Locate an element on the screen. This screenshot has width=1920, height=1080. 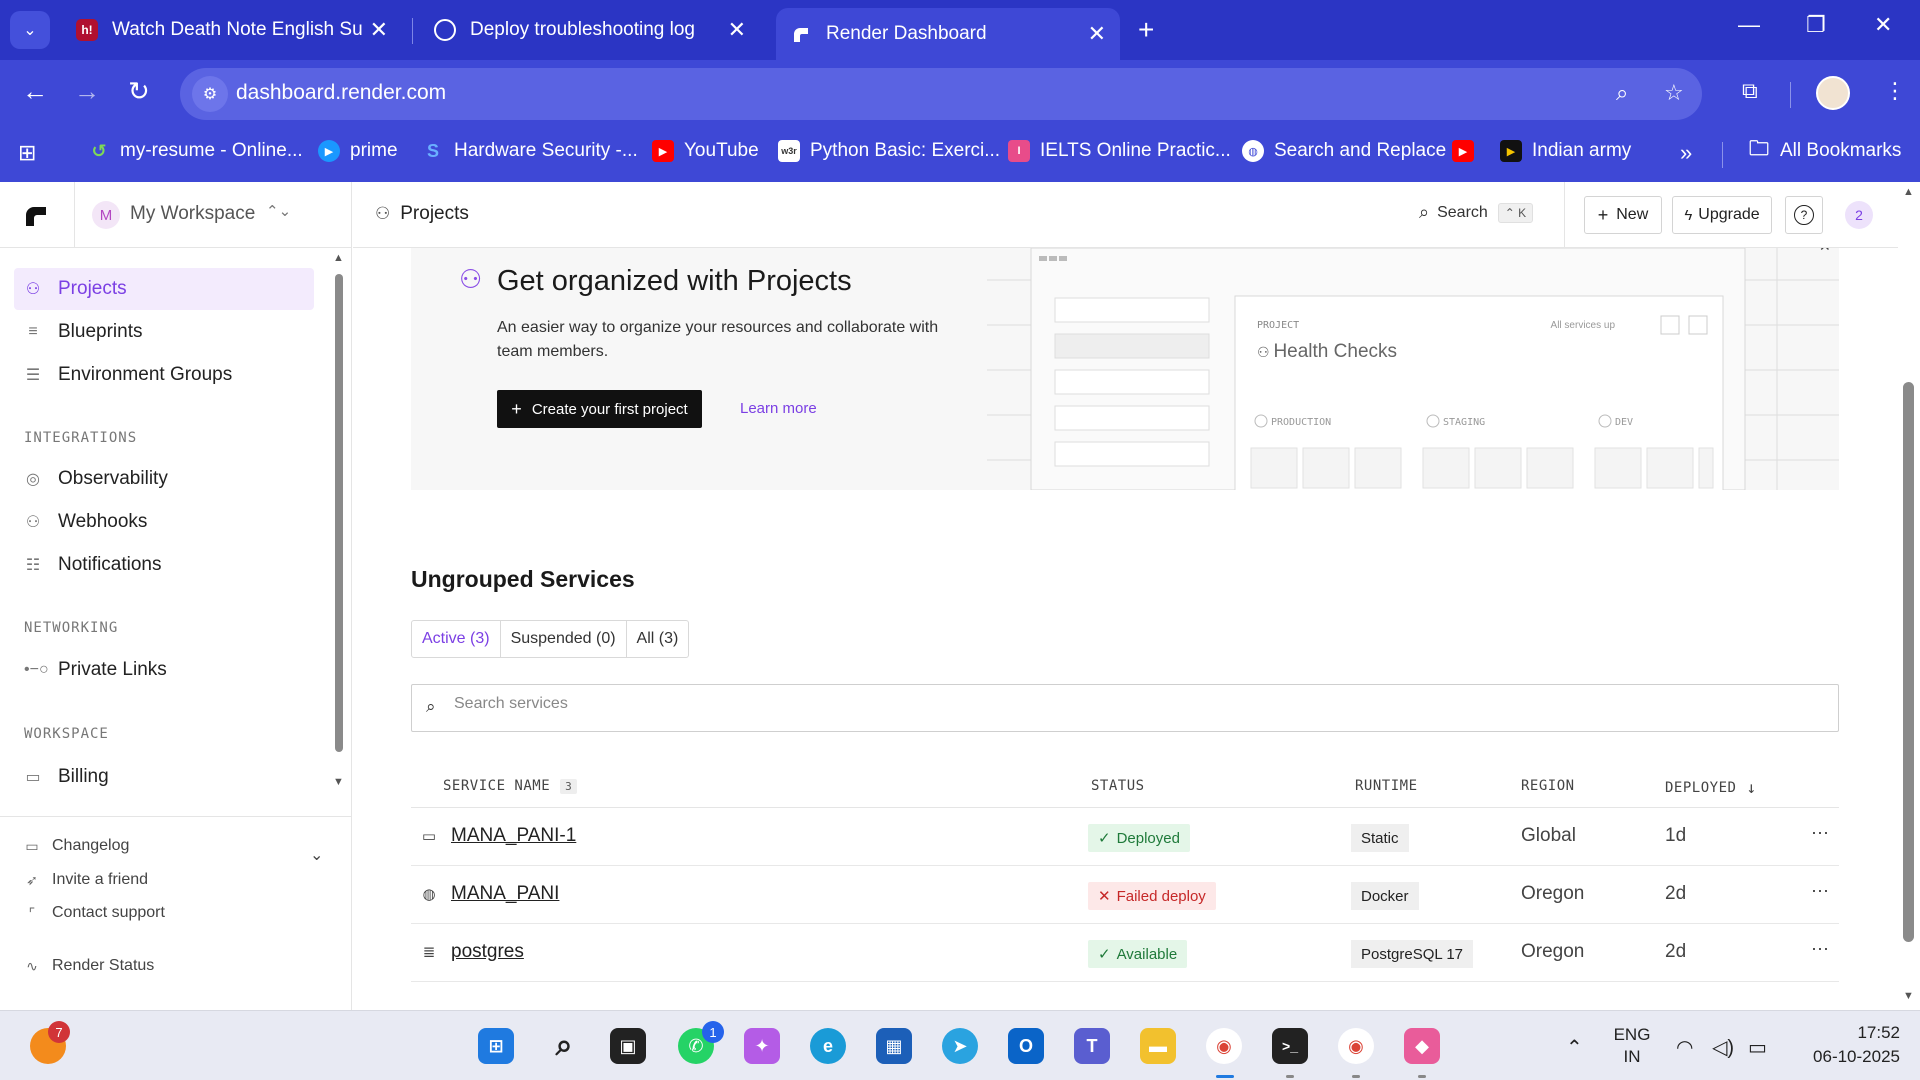
service-name-cell: ▭ MANA_PANI-1 is located at coordinates (497, 836).